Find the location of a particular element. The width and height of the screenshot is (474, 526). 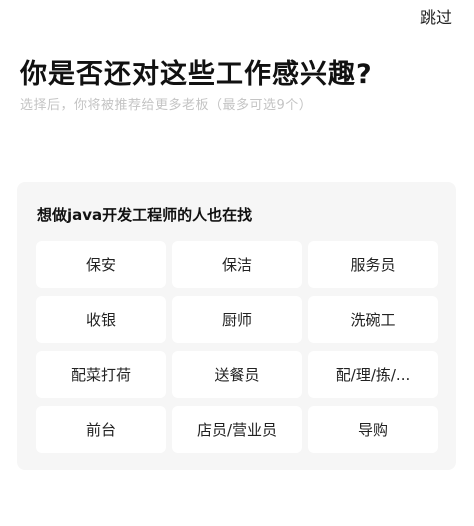

card-title: 想做java开发工程师的人也在找 is located at coordinates (145, 215).